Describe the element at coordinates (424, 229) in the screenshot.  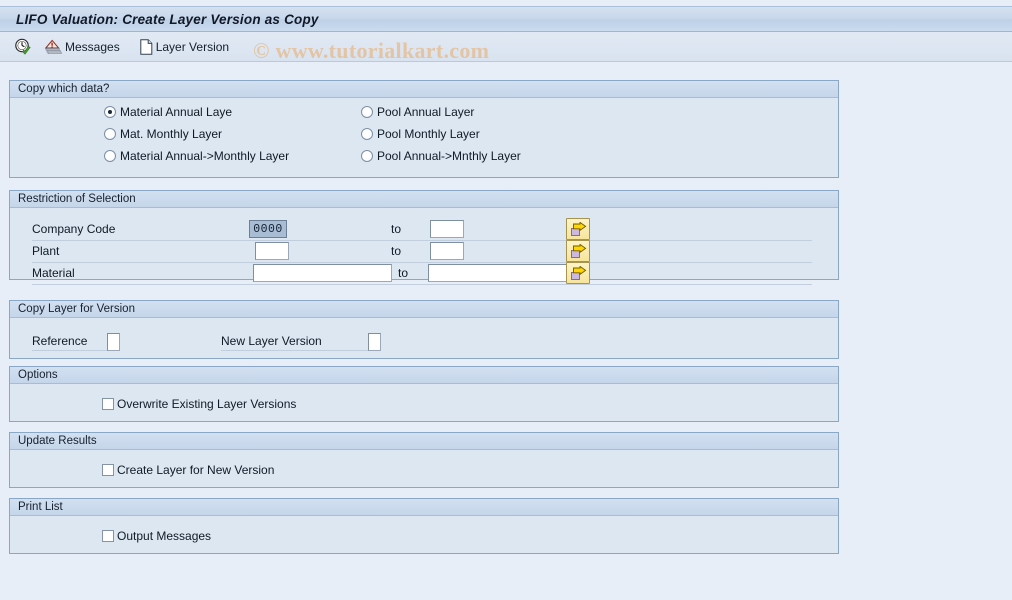
I see `row-company-code: Company Code to` at that location.